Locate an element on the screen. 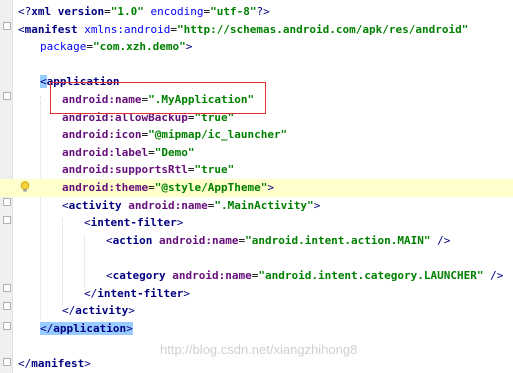 Image resolution: width=513 pixels, height=373 pixels. code-line: <?xml version="1.0" encoding="utf-8"?> is located at coordinates (256, 12).